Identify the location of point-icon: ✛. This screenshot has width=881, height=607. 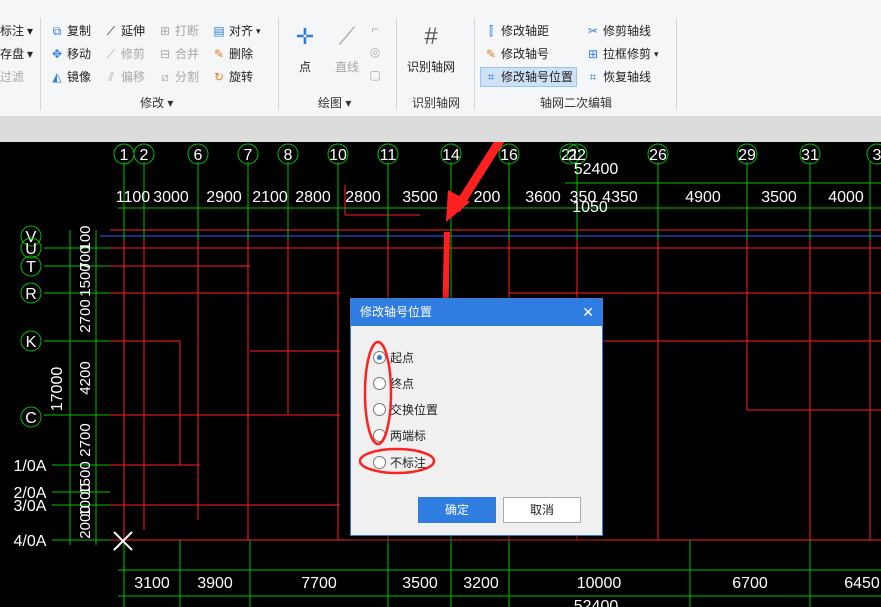
(305, 36).